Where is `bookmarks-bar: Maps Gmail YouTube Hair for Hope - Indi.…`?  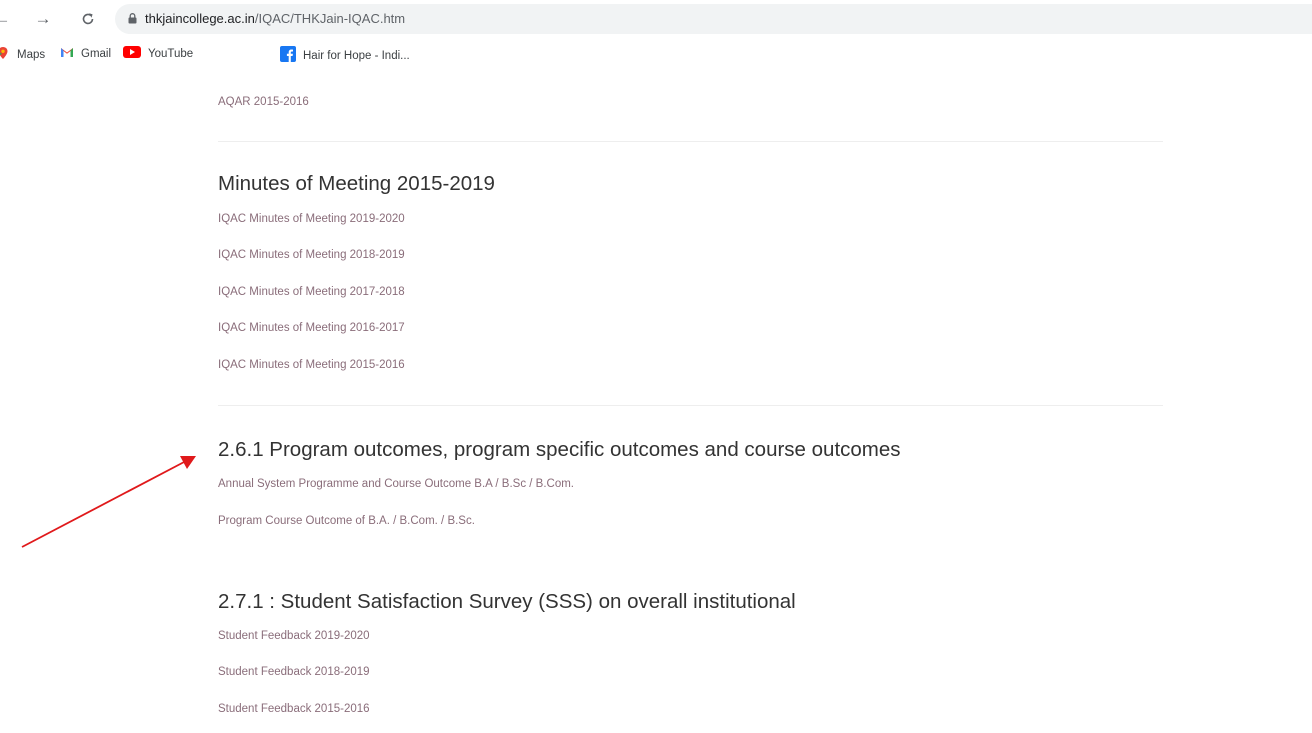 bookmarks-bar: Maps Gmail YouTube Hair for Hope - Indi.… is located at coordinates (656, 53).